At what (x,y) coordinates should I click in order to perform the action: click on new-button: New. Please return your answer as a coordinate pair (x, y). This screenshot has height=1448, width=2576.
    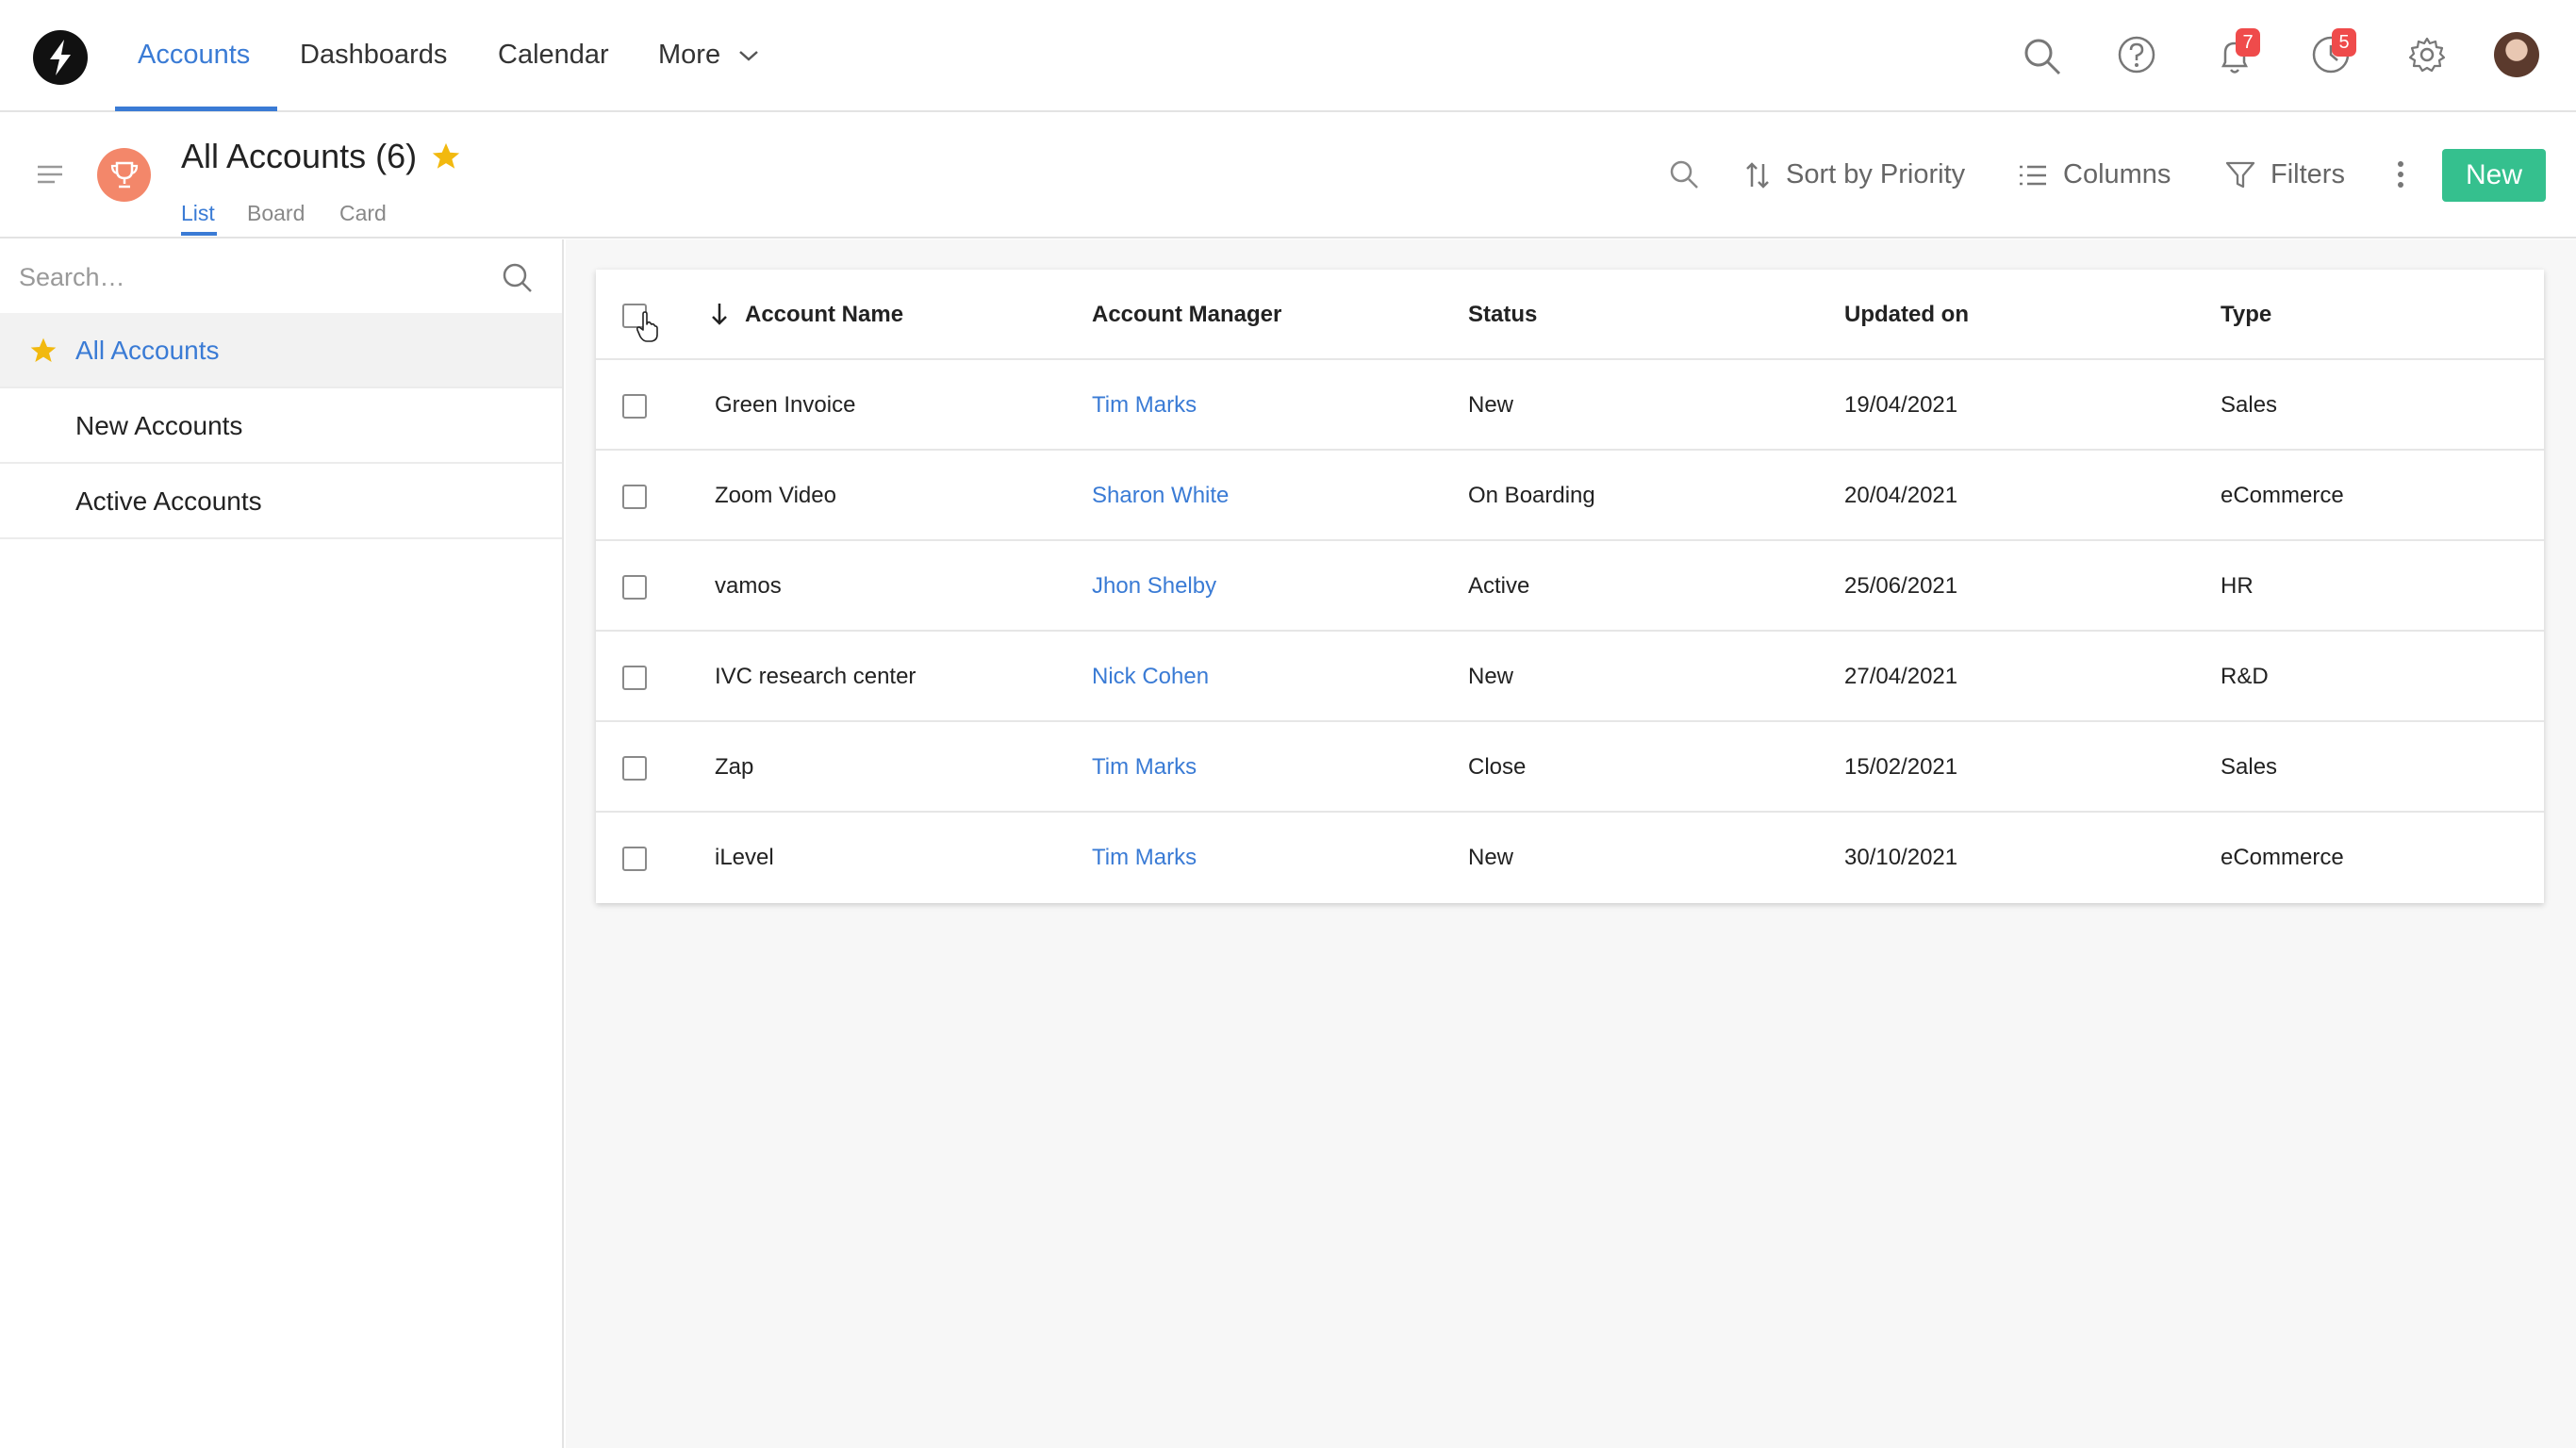
    Looking at the image, I should click on (2494, 175).